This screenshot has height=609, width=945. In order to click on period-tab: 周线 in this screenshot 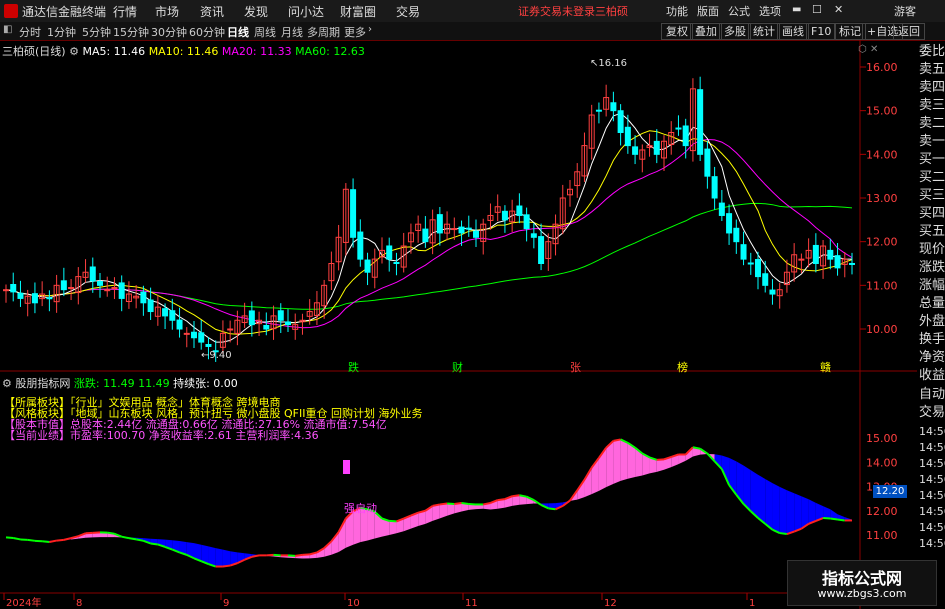, I will do `click(265, 32)`.